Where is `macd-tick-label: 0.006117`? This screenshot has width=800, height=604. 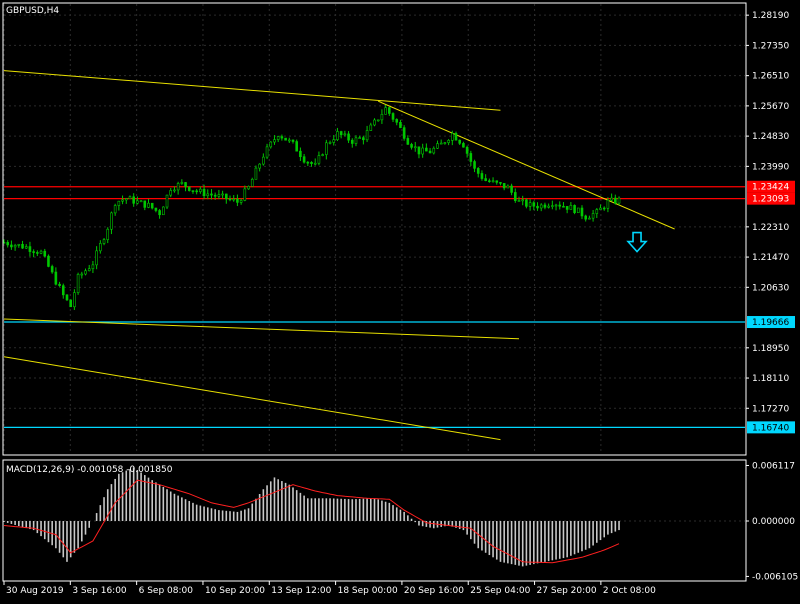 macd-tick-label: 0.006117 is located at coordinates (773, 466).